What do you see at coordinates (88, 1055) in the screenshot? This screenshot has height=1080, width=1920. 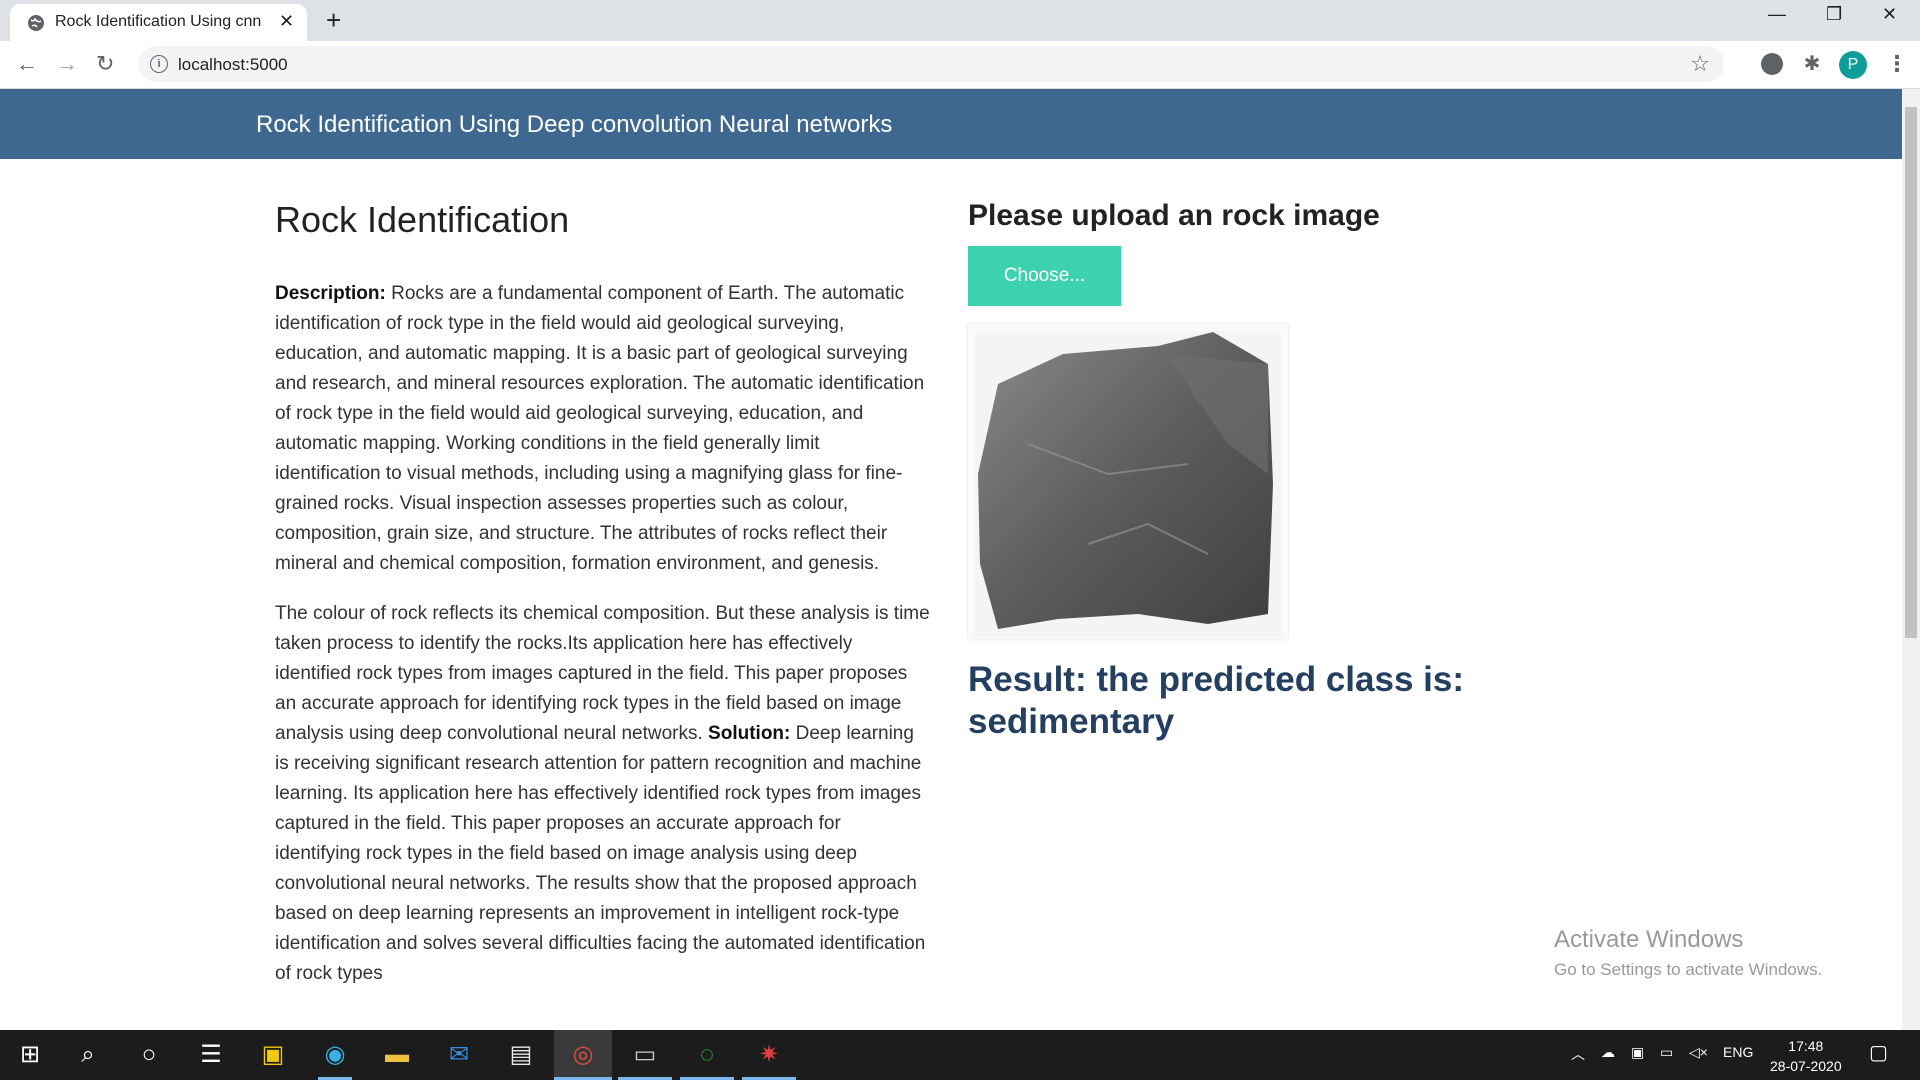 I see `search-icon: ⌕` at bounding box center [88, 1055].